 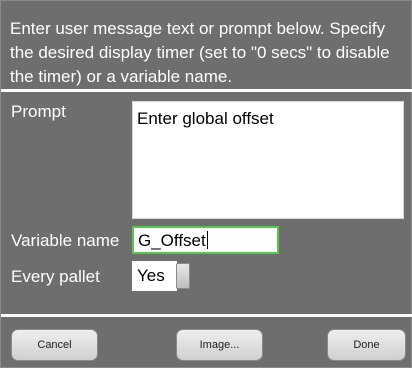 I want to click on every-pallet-toggle: Yes, so click(x=162, y=276).